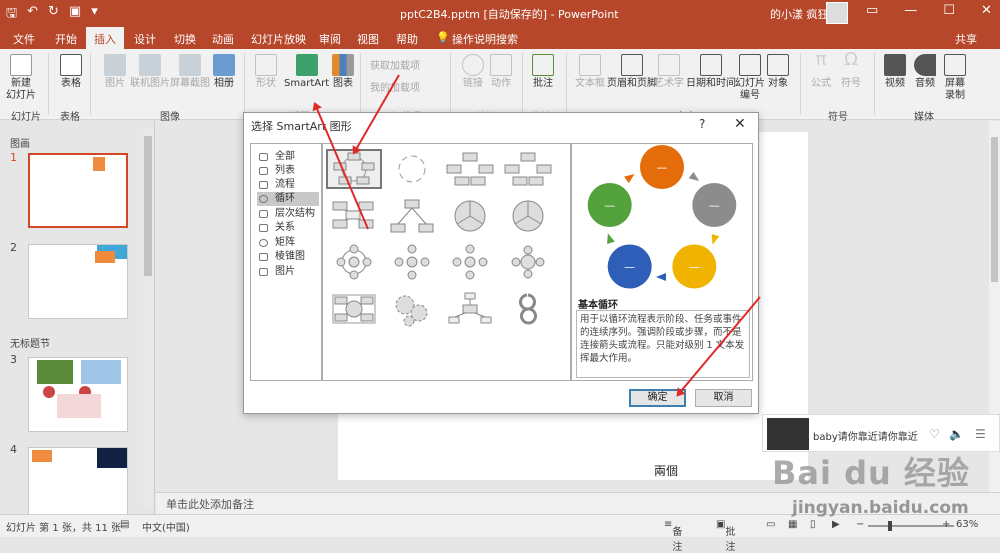 The image size is (1000, 553). What do you see at coordinates (702, 124) in the screenshot?
I see `help-icon: ?` at bounding box center [702, 124].